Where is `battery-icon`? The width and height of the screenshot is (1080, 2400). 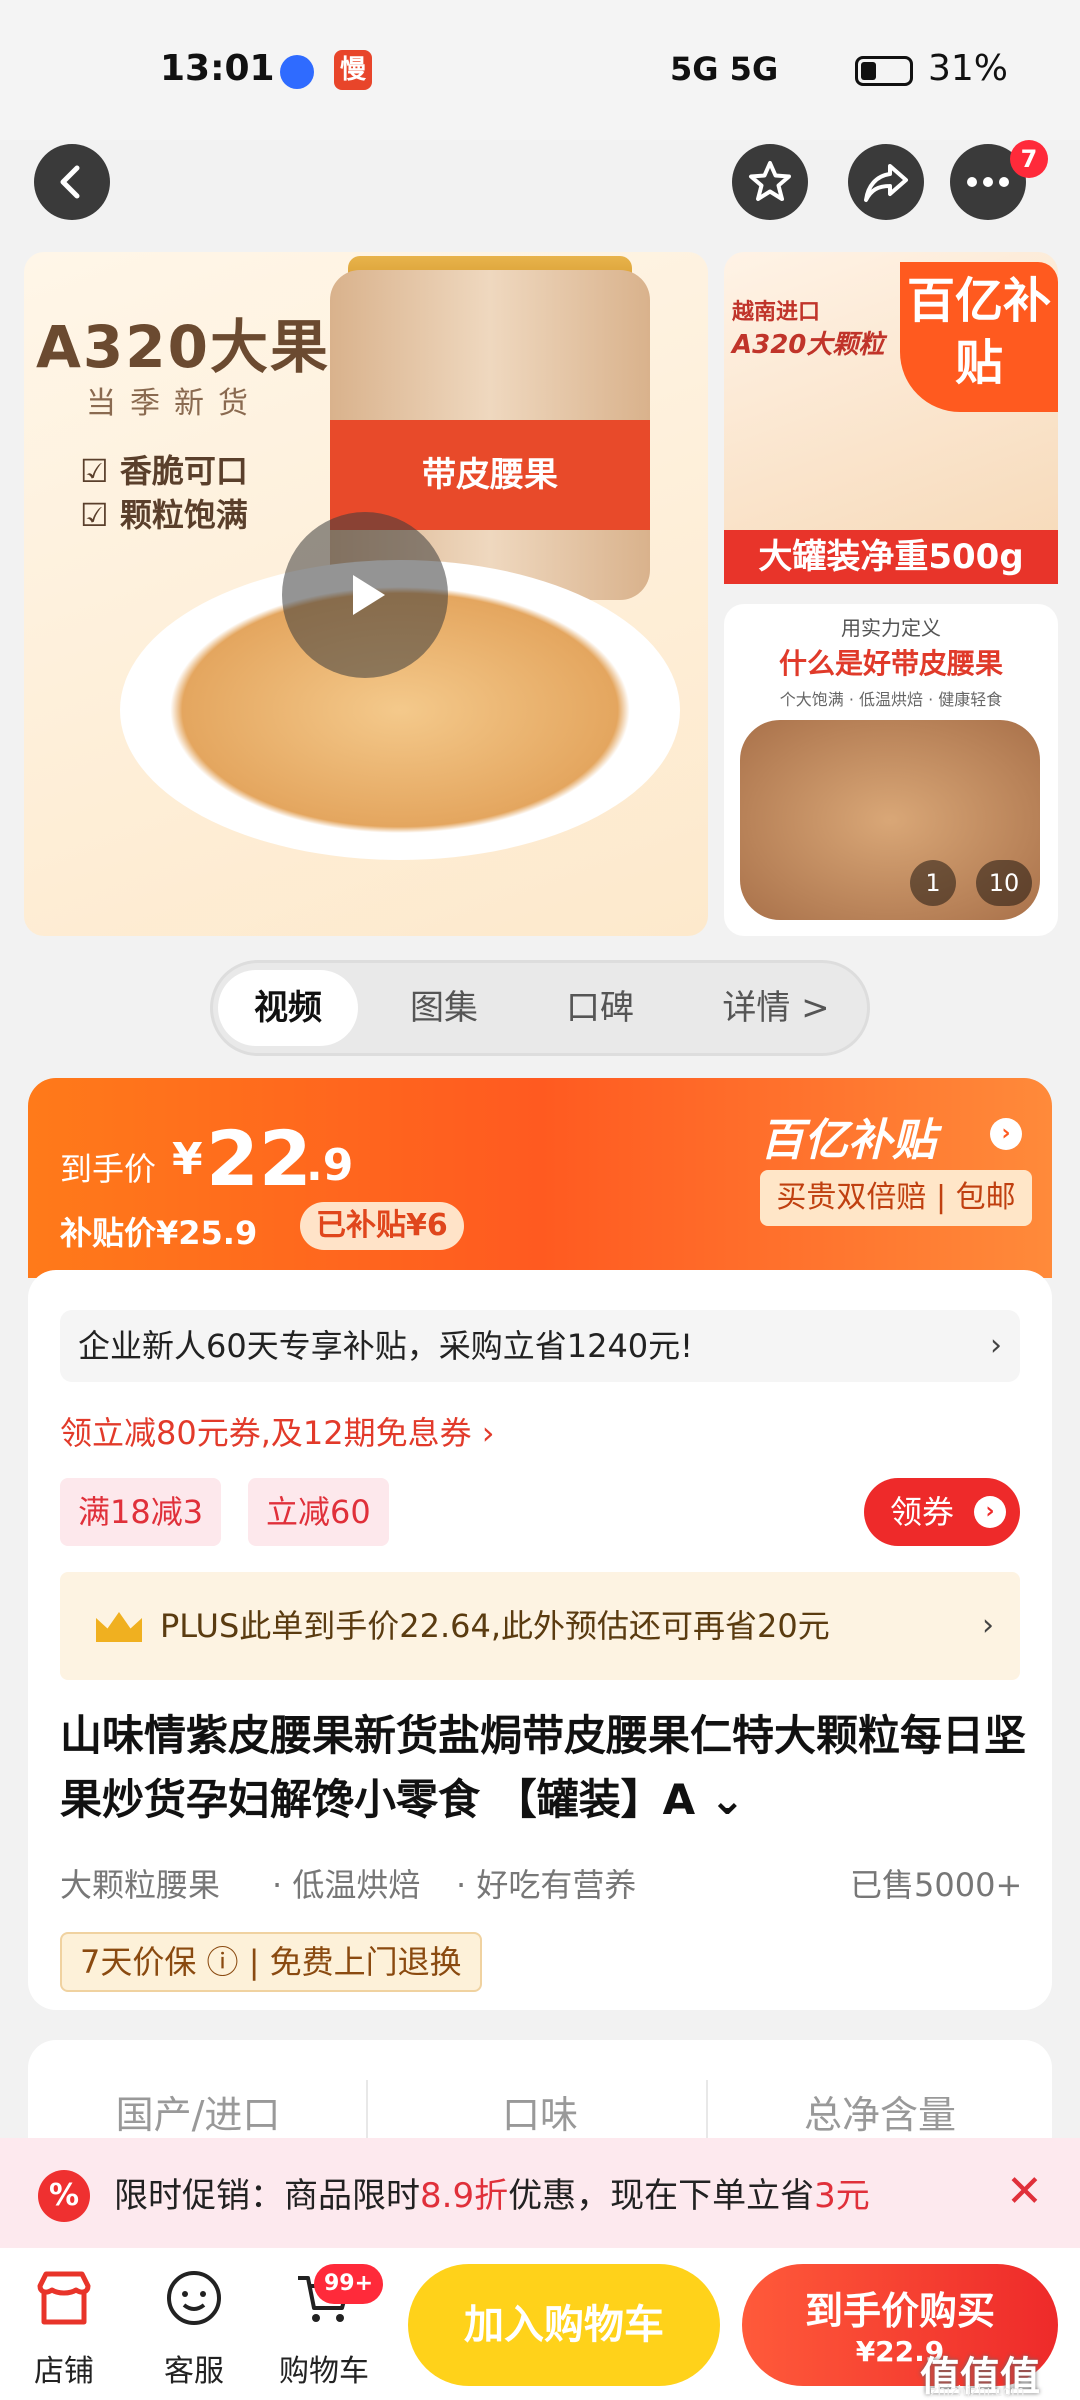
battery-icon is located at coordinates (884, 71).